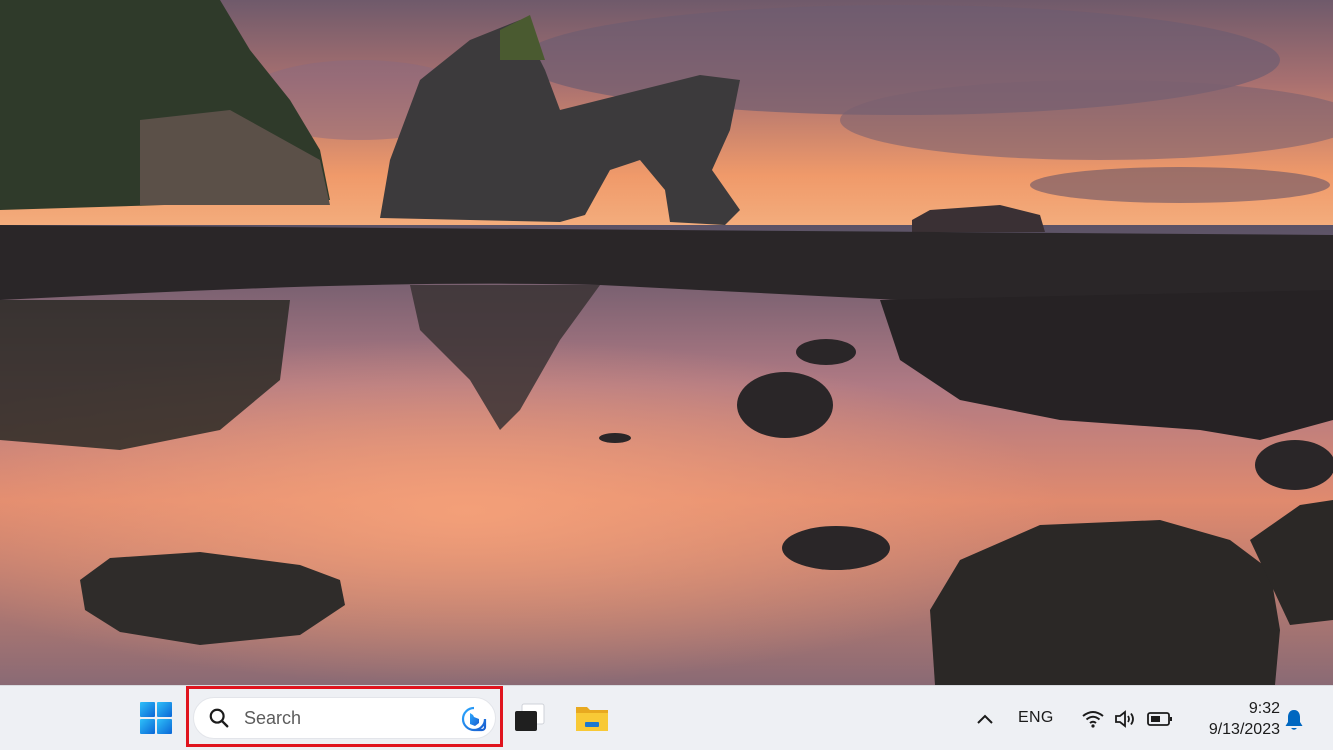  I want to click on network-button, so click(1093, 719).